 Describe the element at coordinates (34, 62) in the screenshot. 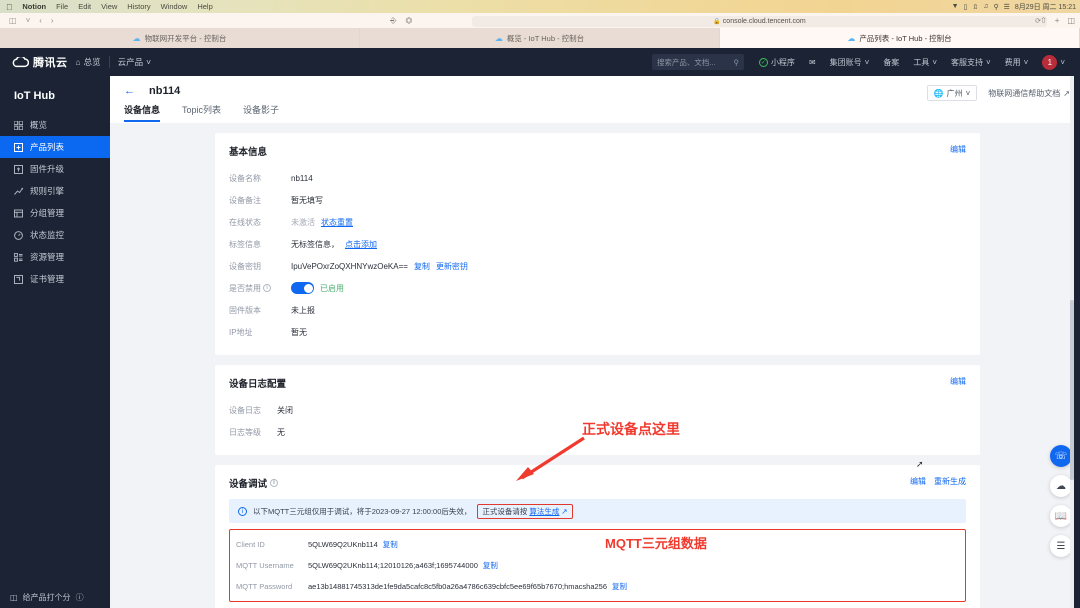

I see `tencent-cloud-logo: 腾讯云` at that location.